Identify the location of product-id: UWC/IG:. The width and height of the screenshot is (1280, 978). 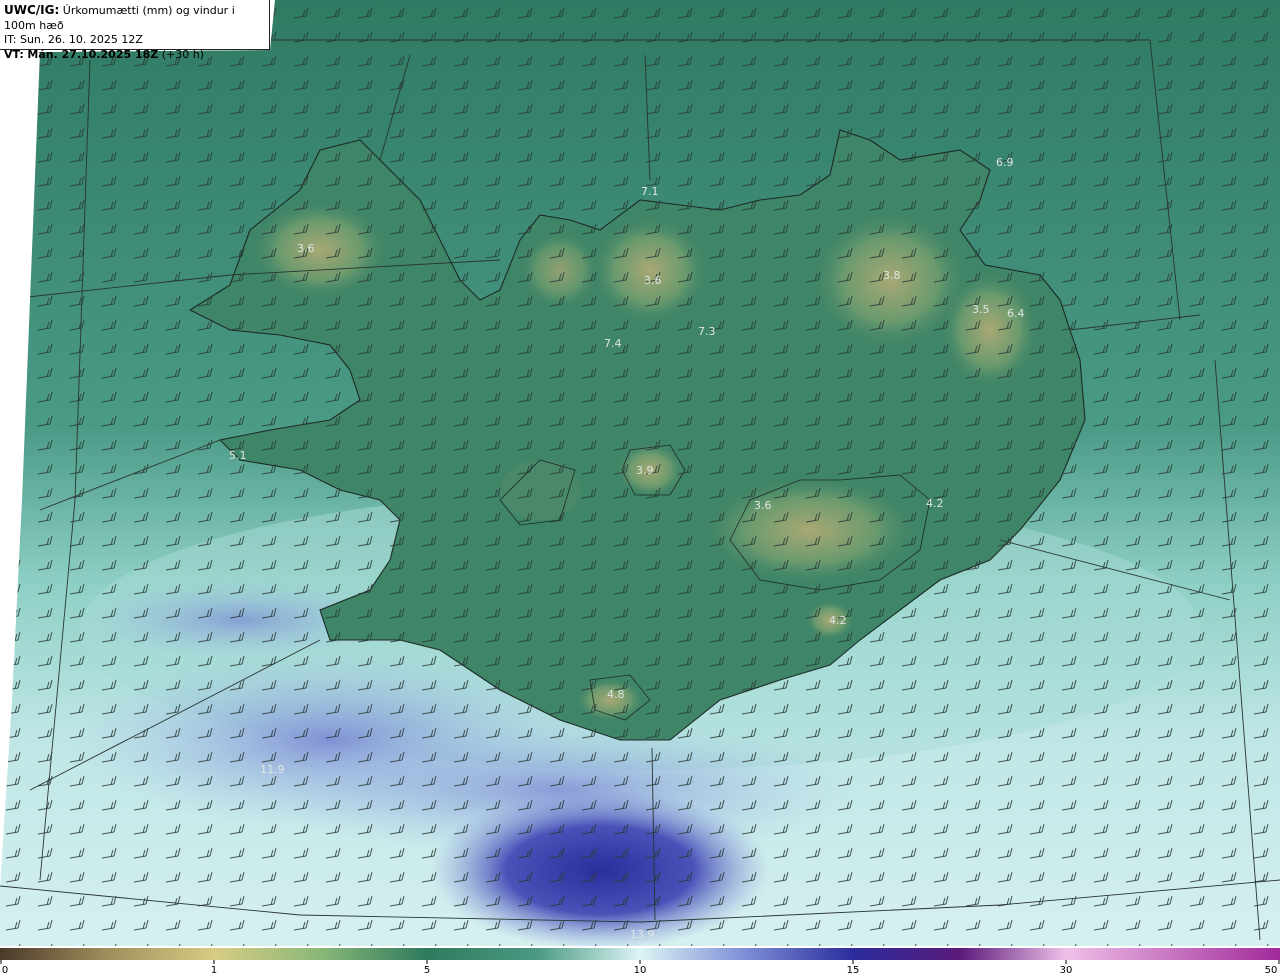
(32, 10).